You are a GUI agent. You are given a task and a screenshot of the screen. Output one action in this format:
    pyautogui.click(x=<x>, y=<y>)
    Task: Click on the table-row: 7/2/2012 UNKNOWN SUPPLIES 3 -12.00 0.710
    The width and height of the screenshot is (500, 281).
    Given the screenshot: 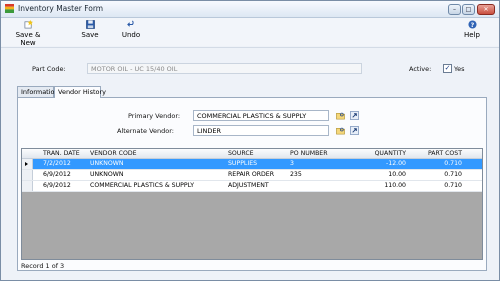 What is the action you would take?
    pyautogui.click(x=252, y=164)
    